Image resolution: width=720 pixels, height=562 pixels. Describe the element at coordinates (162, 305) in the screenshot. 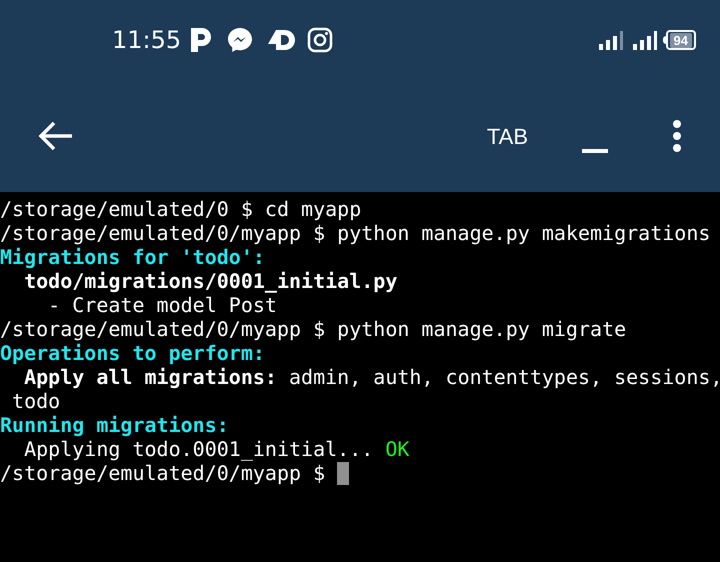

I see `terminal-line: - Create model Post` at that location.